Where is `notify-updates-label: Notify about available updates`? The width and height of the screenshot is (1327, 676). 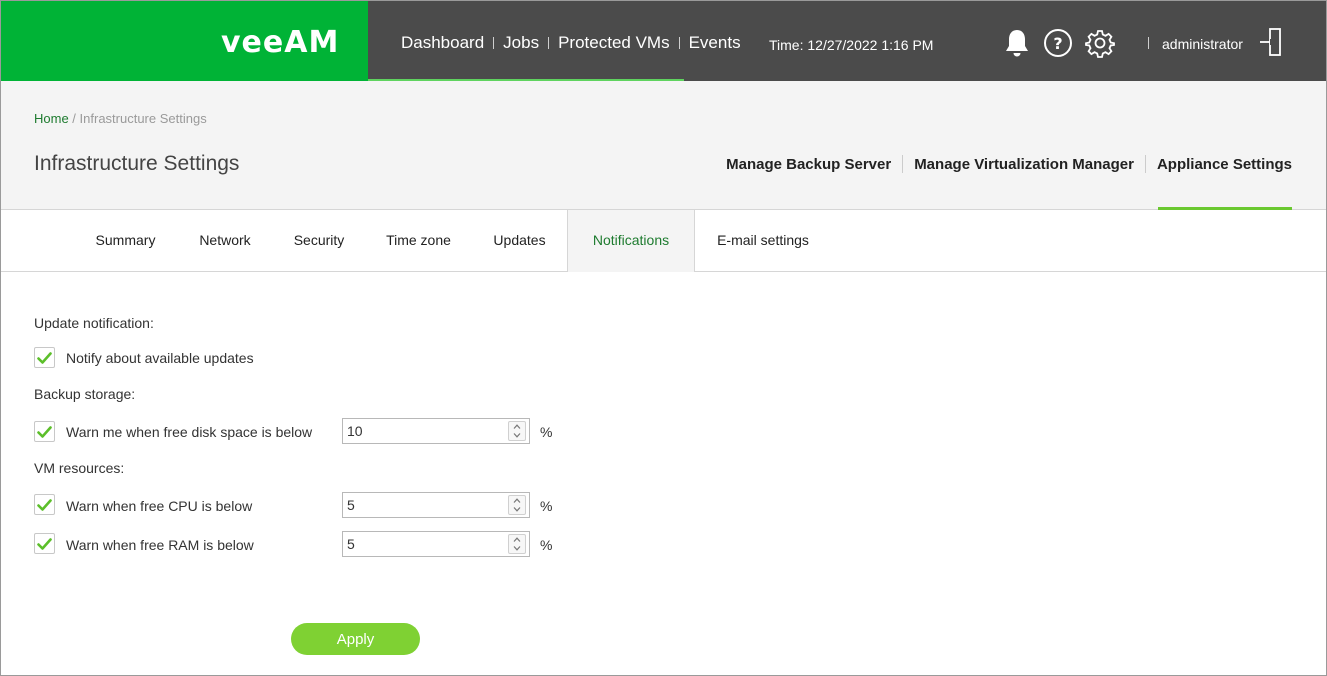
notify-updates-label: Notify about available updates is located at coordinates (160, 358).